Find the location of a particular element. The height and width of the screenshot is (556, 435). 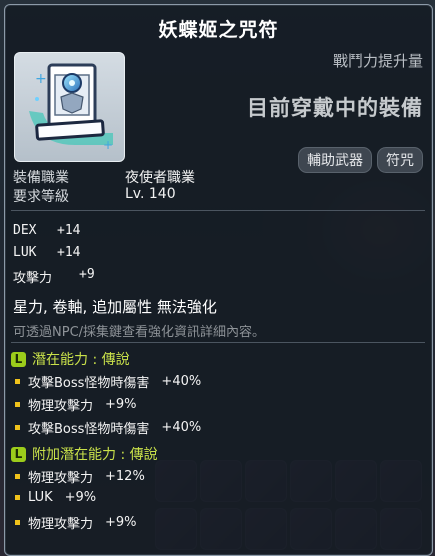

stat-value: +9 is located at coordinates (87, 274).